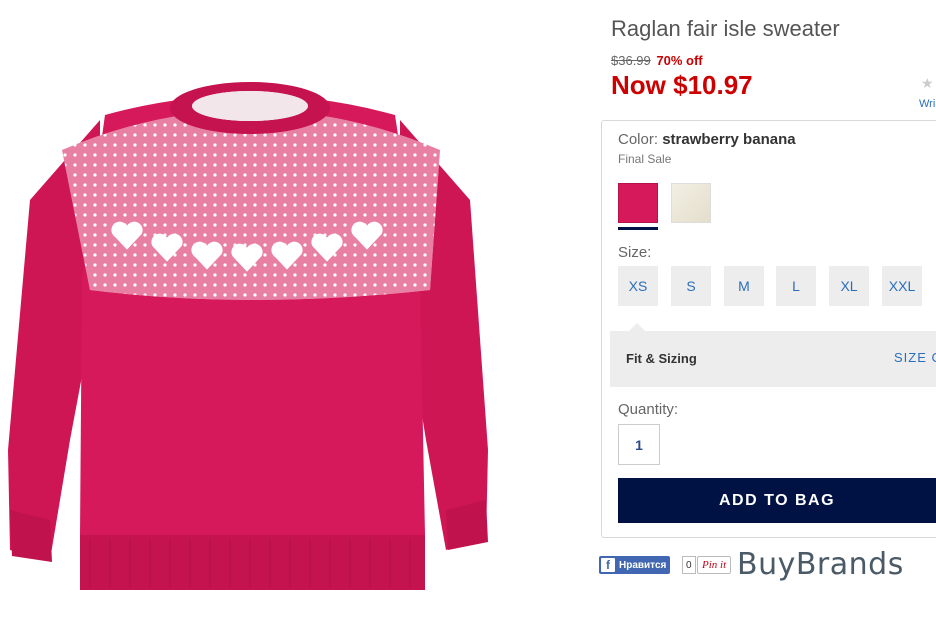 Image resolution: width=936 pixels, height=624 pixels. Describe the element at coordinates (714, 565) in the screenshot. I see `pinterest-pin-button: Pin it` at that location.